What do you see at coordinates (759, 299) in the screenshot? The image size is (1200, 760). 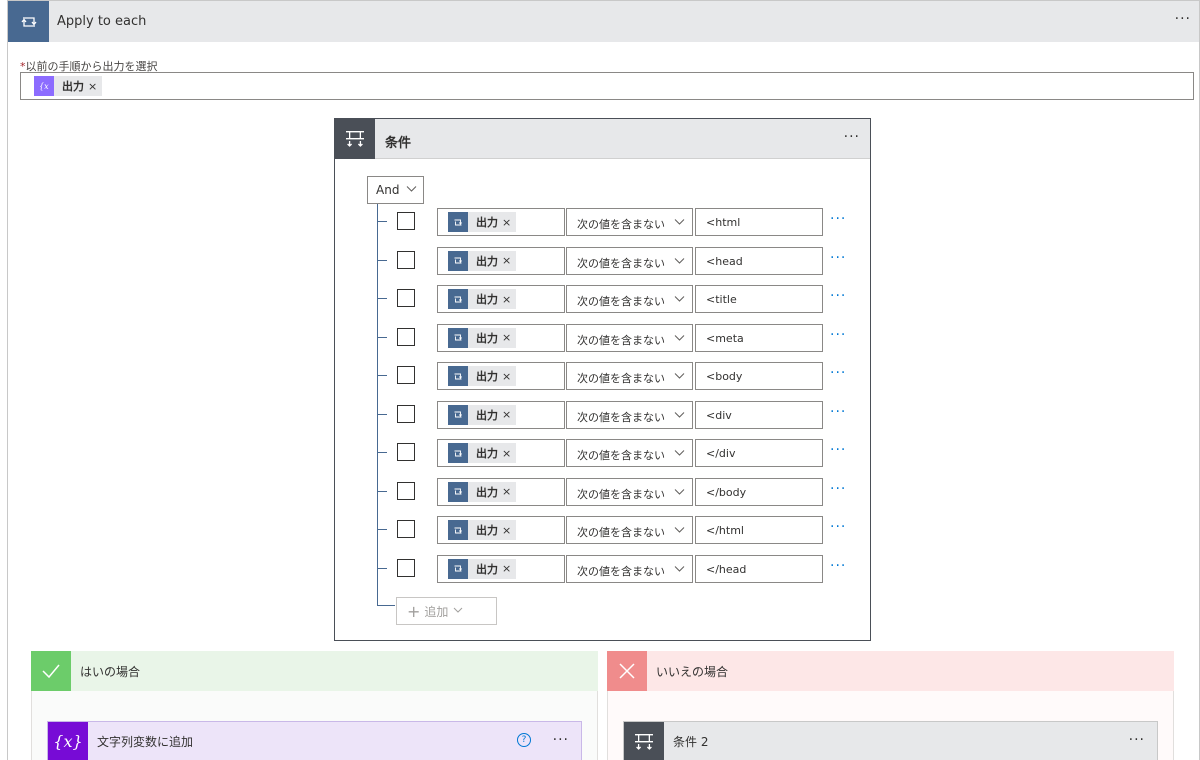 I see `right-operand-input: <title` at bounding box center [759, 299].